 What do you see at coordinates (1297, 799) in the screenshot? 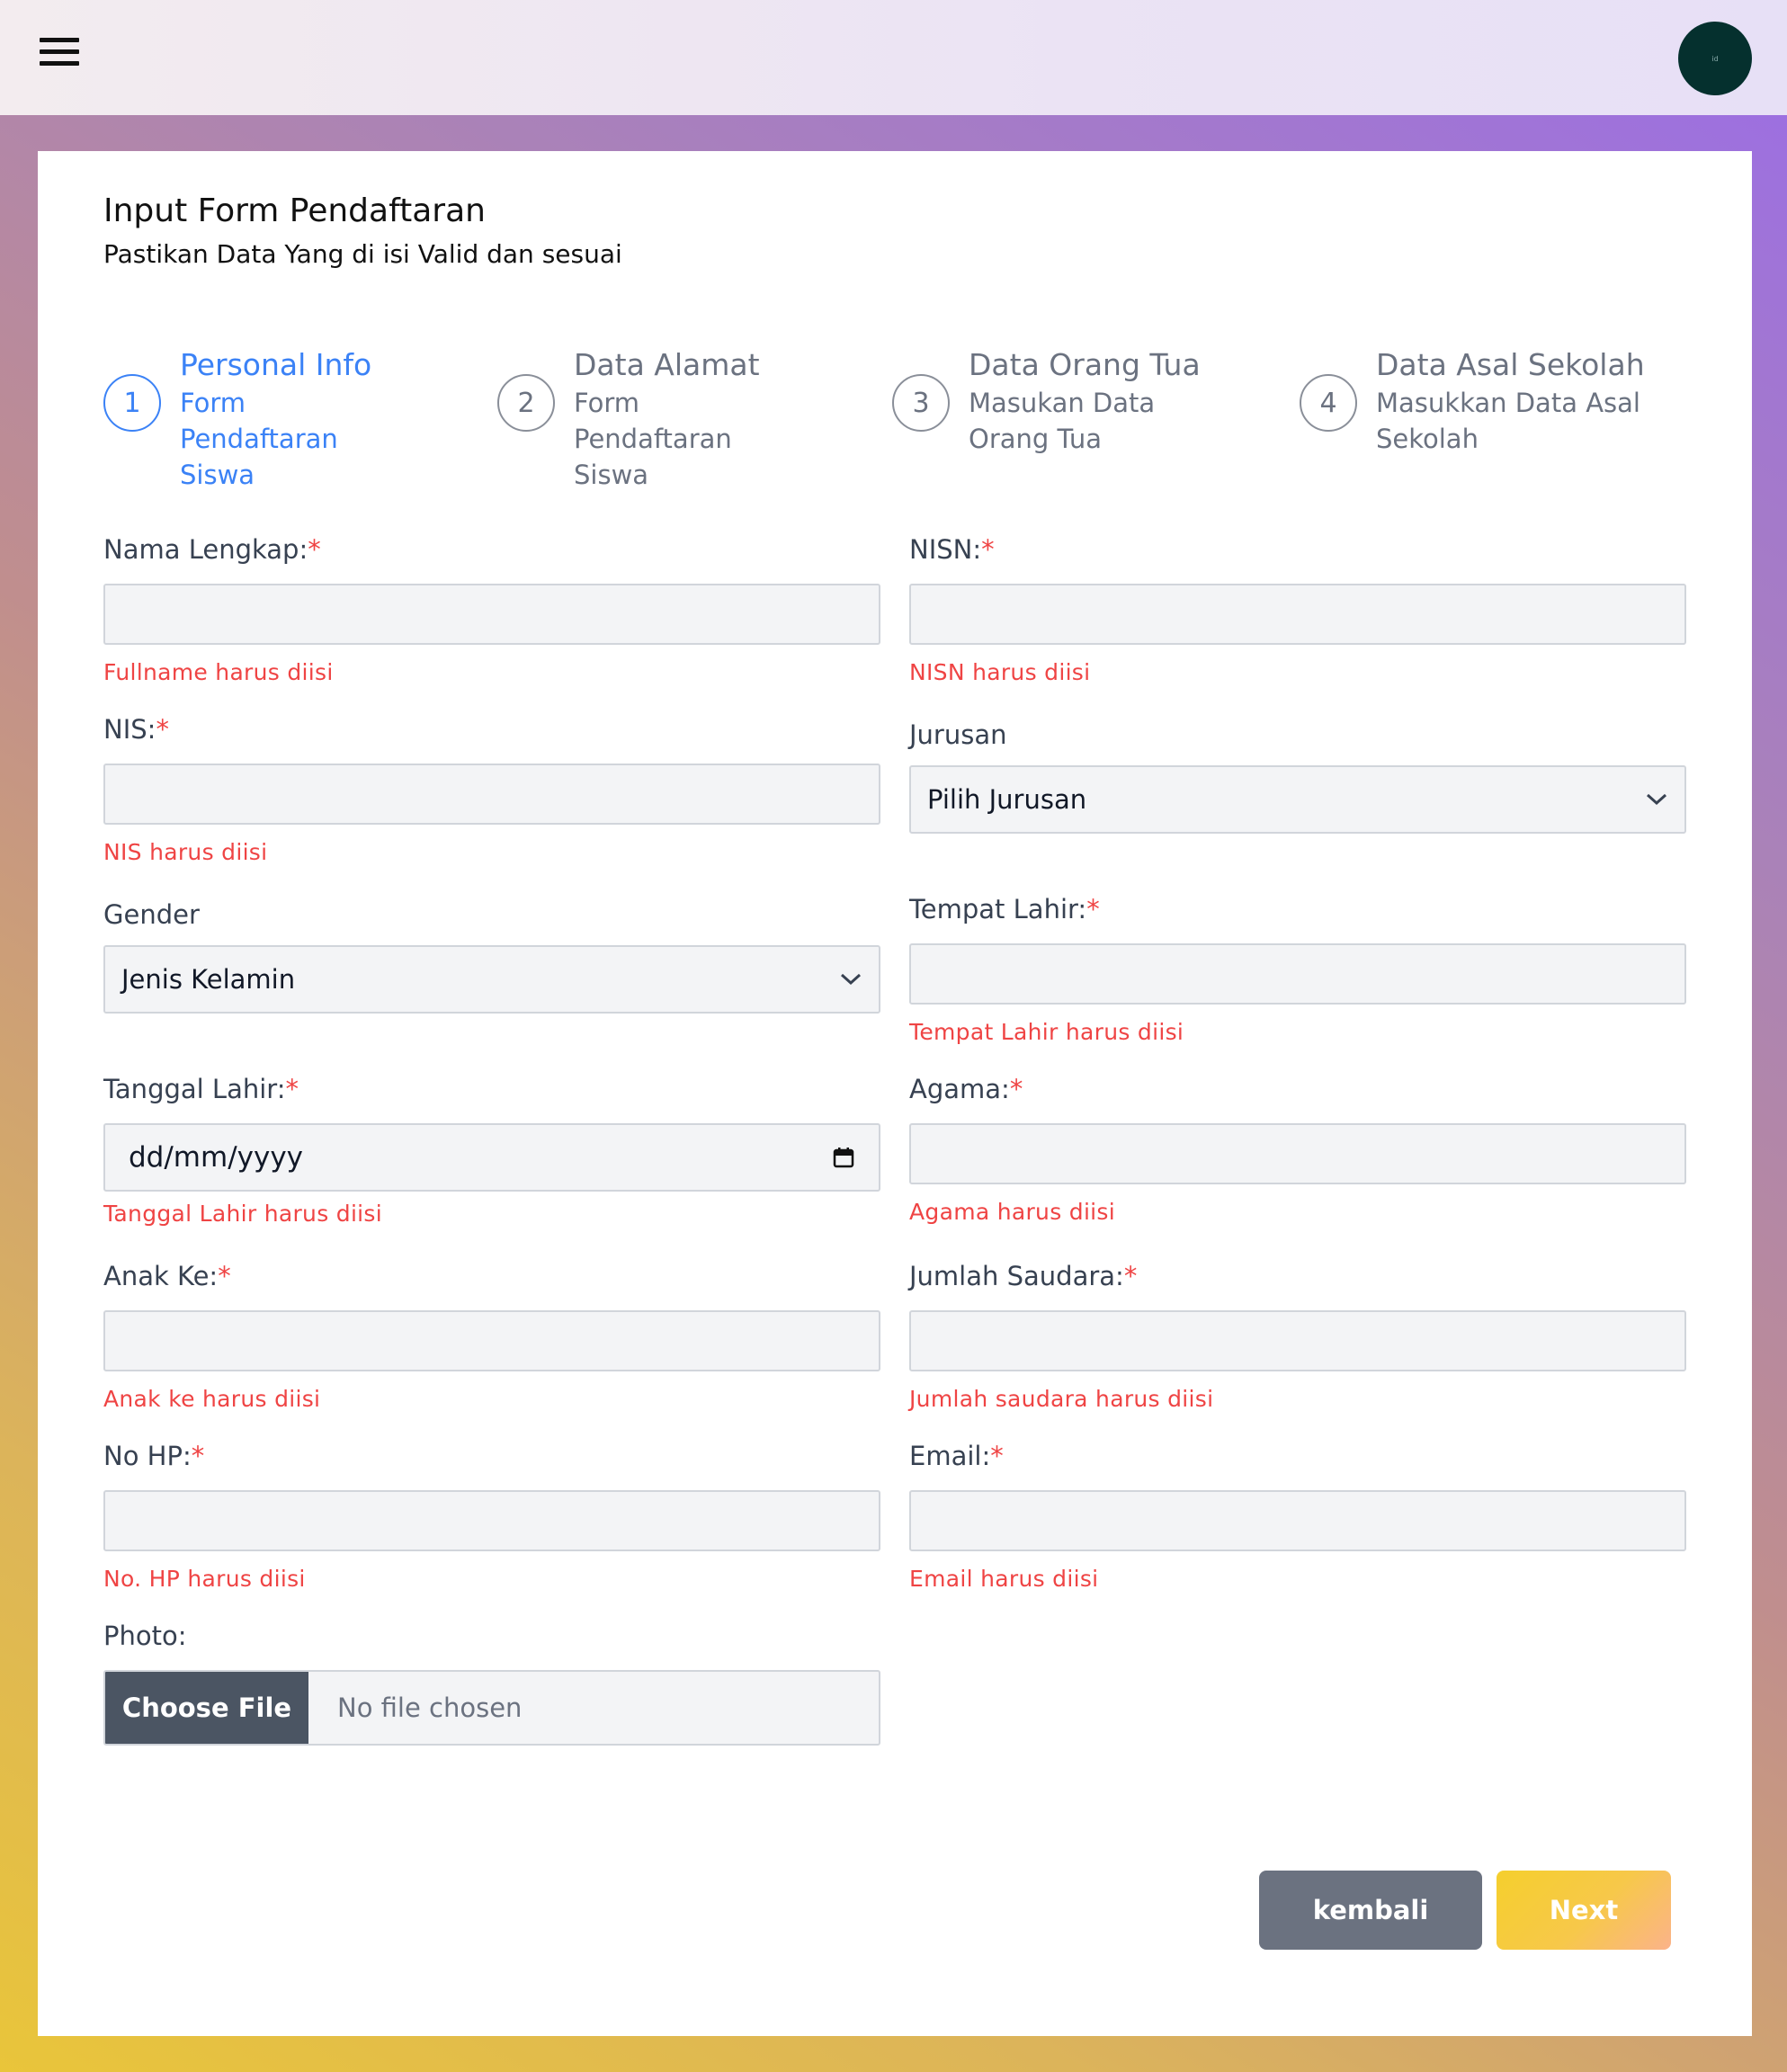
I see `jurusan-select: Pilih Jurusan` at bounding box center [1297, 799].